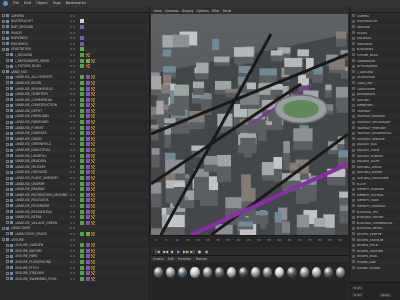 The width and height of the screenshot is (400, 300). Describe the element at coordinates (385, 295) in the screenshot. I see `apply-button: Apply` at that location.